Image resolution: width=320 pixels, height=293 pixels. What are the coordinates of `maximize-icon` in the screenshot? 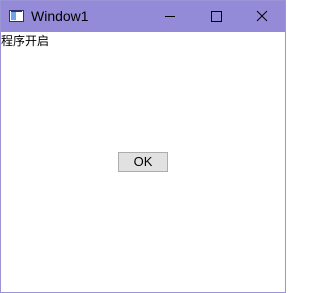 It's located at (216, 16).